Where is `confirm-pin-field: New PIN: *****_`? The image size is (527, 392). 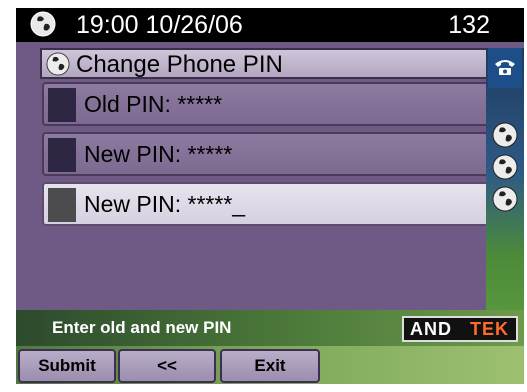
confirm-pin-field: New PIN: *****_ is located at coordinates (270, 204).